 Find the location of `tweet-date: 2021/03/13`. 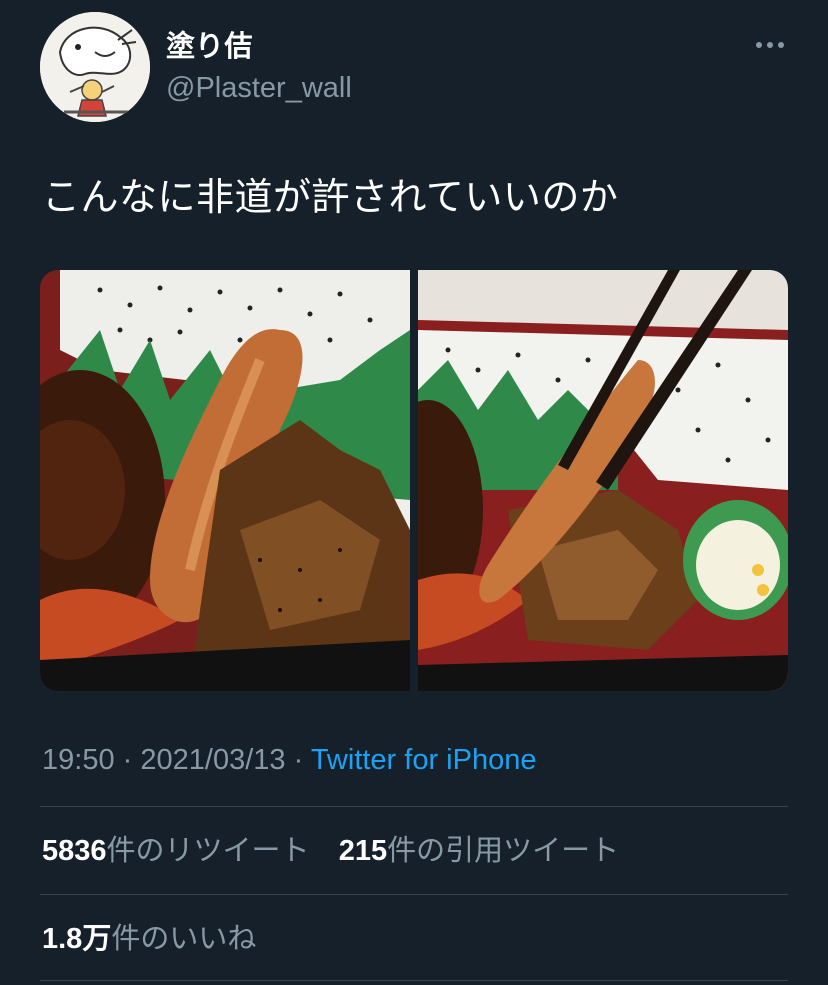

tweet-date: 2021/03/13 is located at coordinates (212, 760).